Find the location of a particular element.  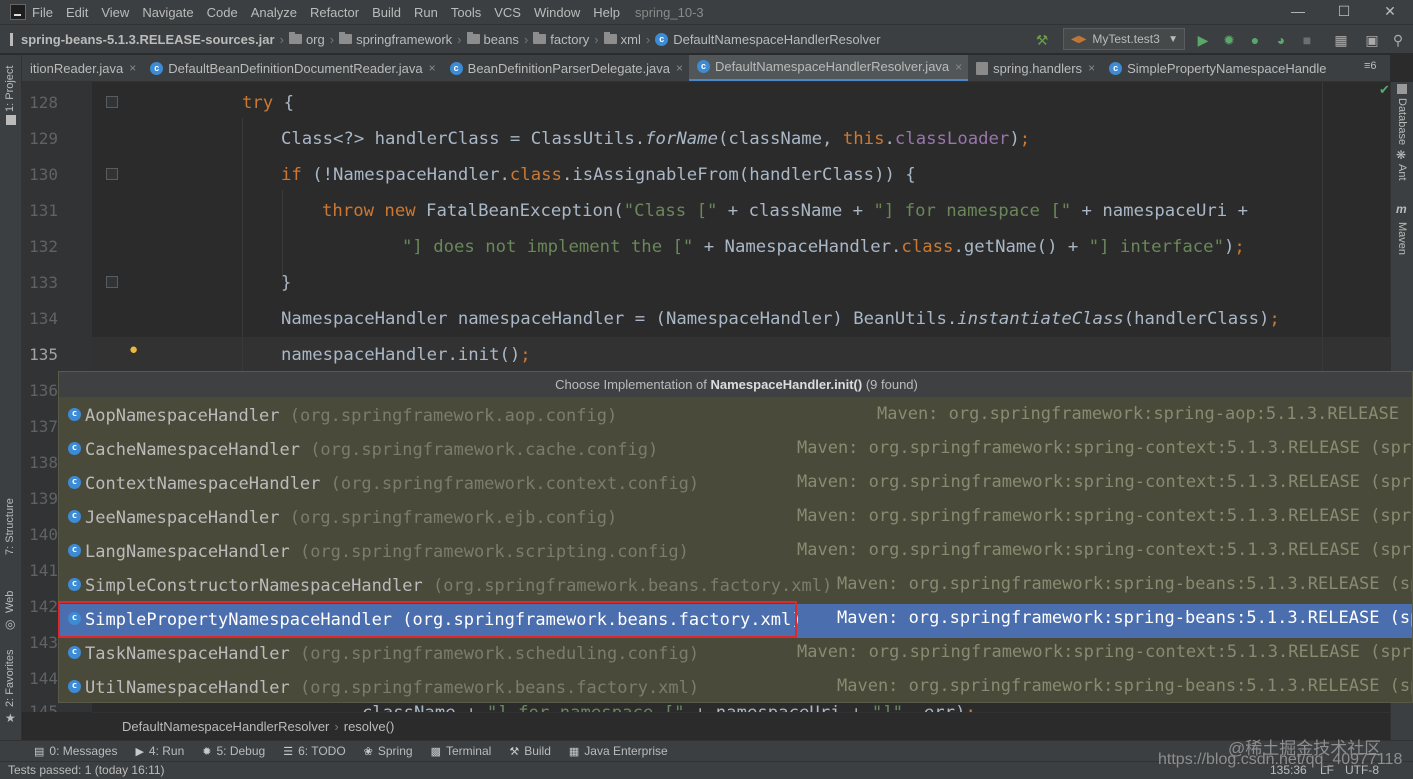

profile-icon: ◕ is located at coordinates (1281, 40).